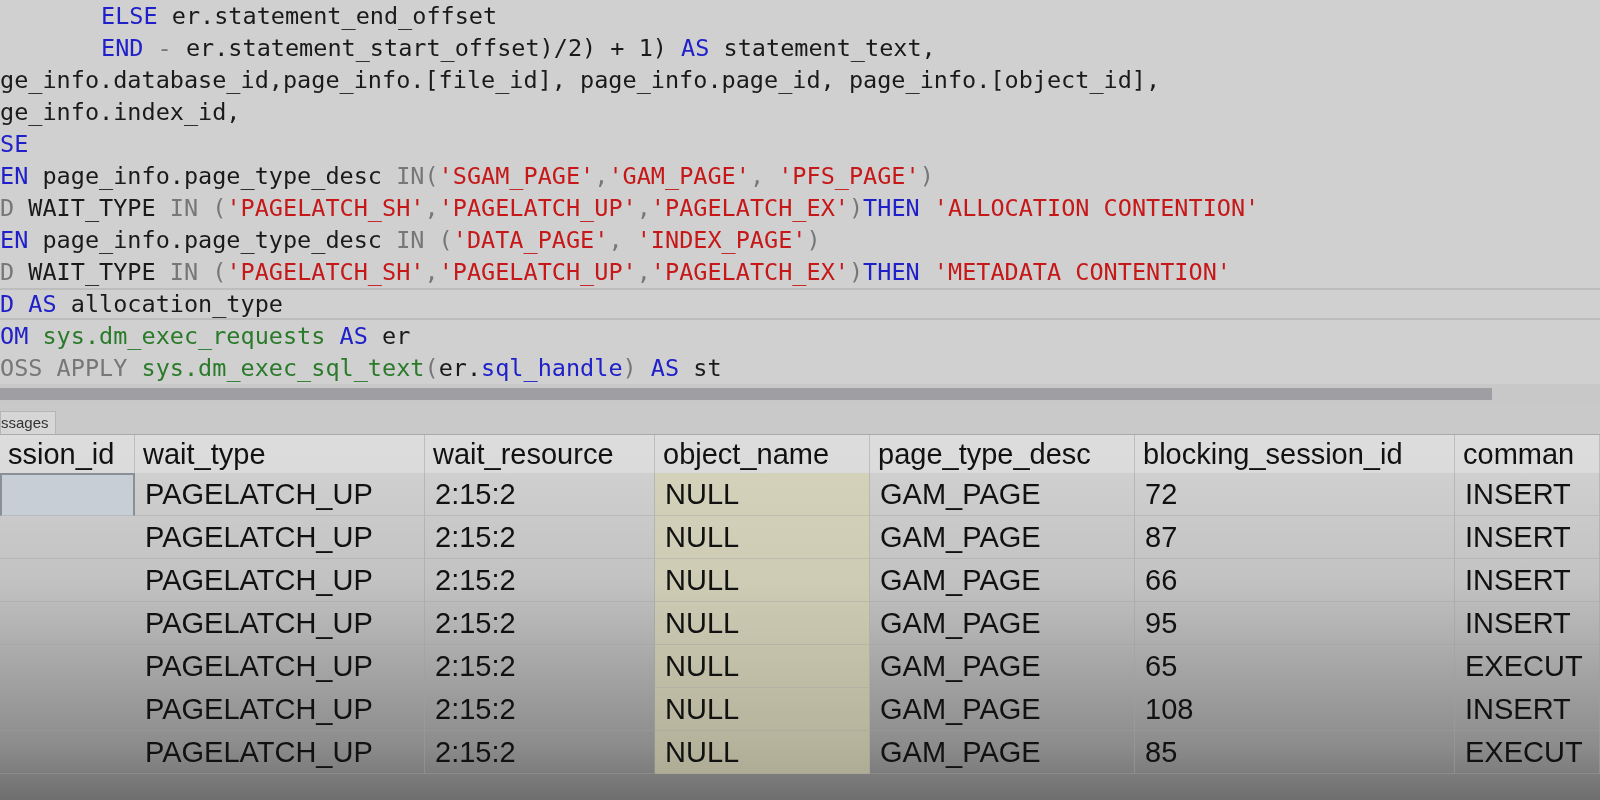 The image size is (1600, 800). Describe the element at coordinates (28, 422) in the screenshot. I see `messages-tab: ssages` at that location.